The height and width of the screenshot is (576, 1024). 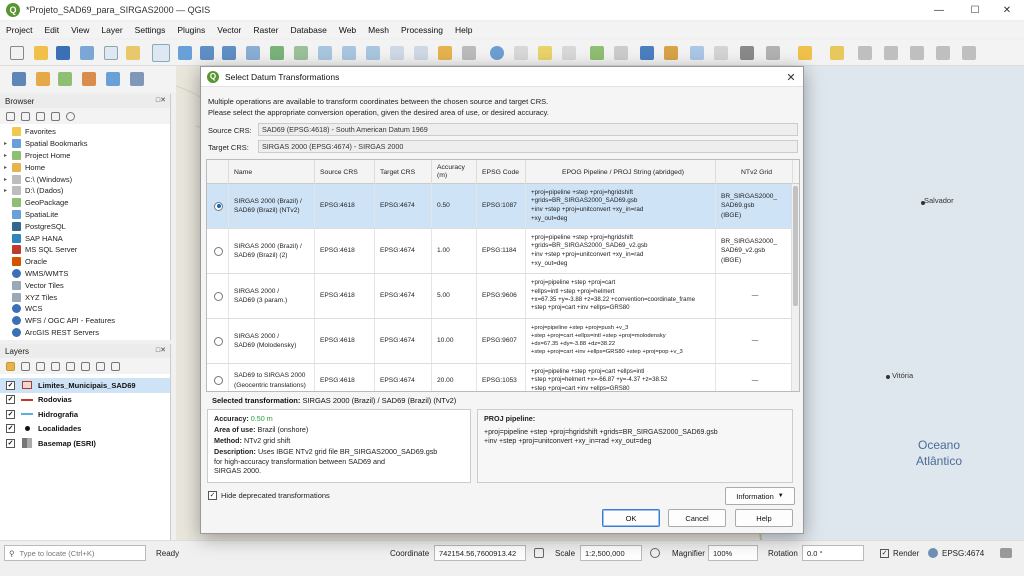 What do you see at coordinates (480, 553) in the screenshot?
I see `coordinate-field: 742154.56,7600913.42` at bounding box center [480, 553].